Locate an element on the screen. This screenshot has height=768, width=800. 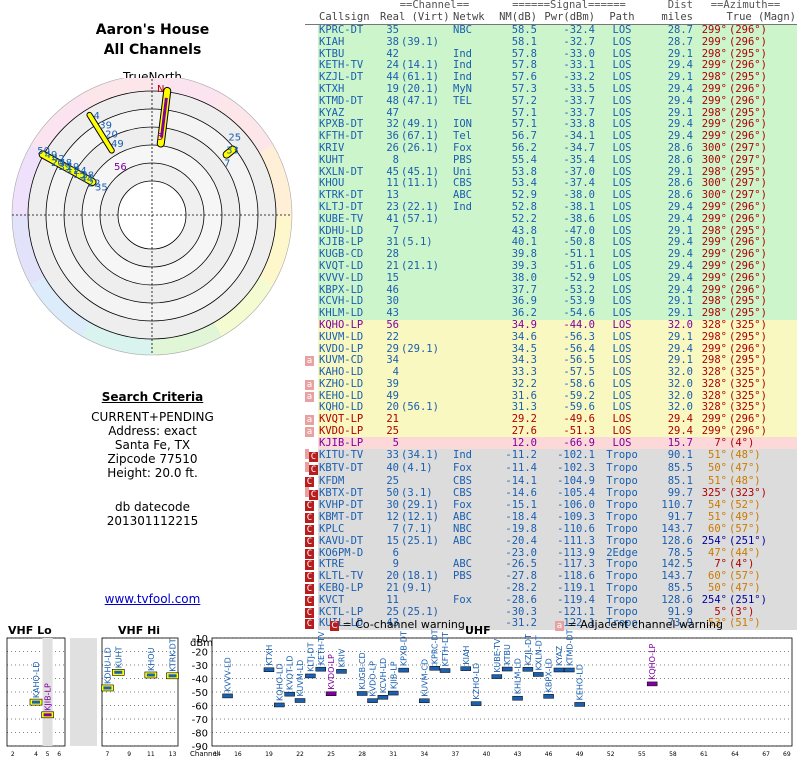
signal-marker-label: KVDO-LP is located at coordinates (373, 679).